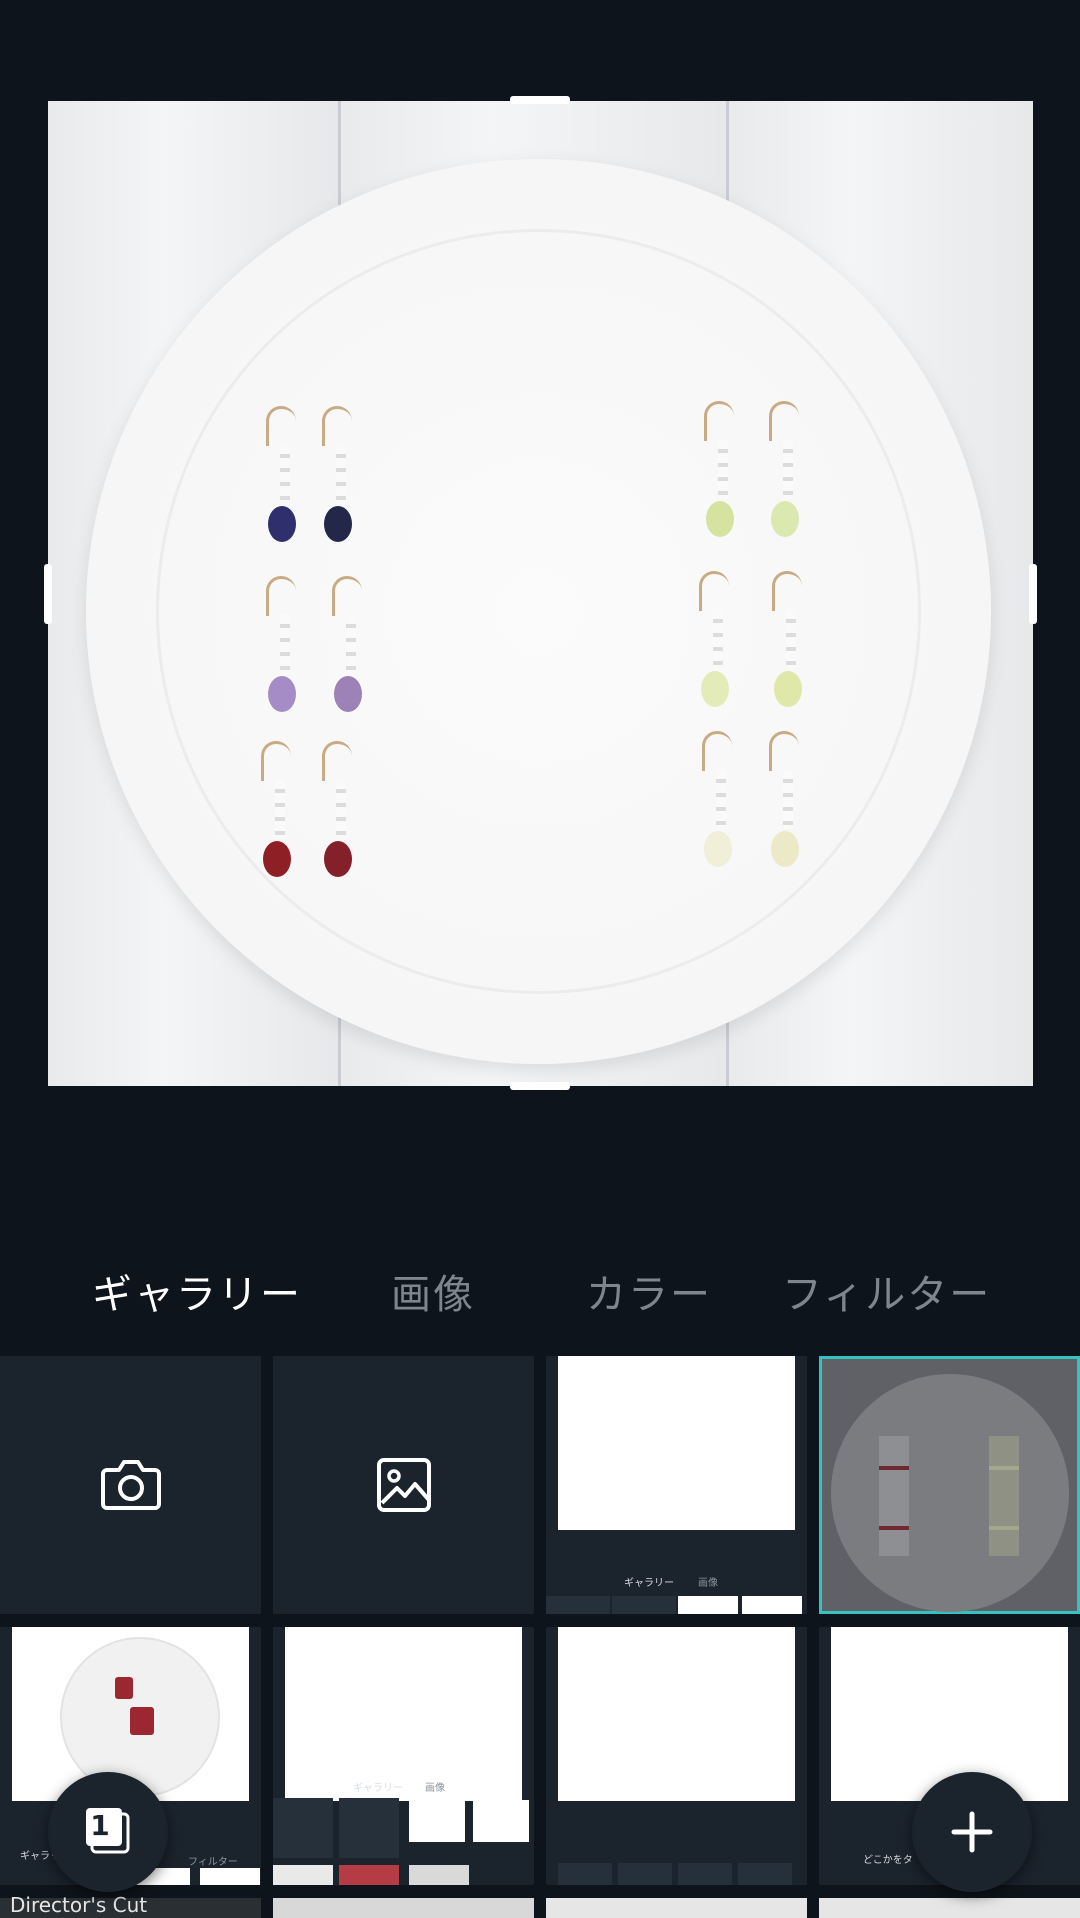  I want to click on image-icon, so click(403, 1485).